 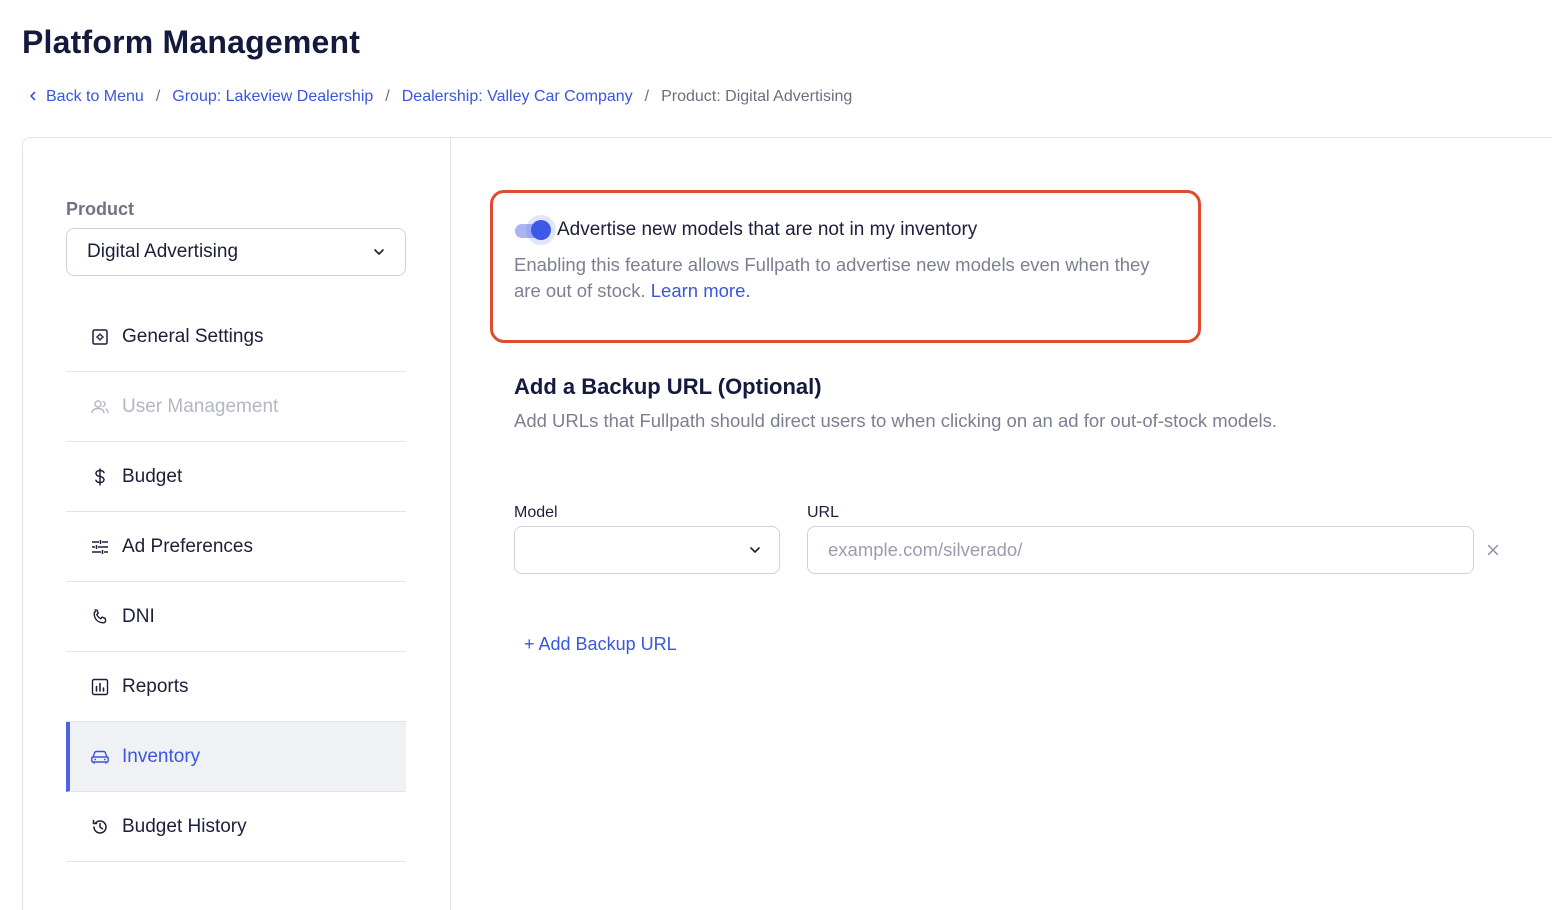 What do you see at coordinates (100, 827) in the screenshot?
I see `history-icon` at bounding box center [100, 827].